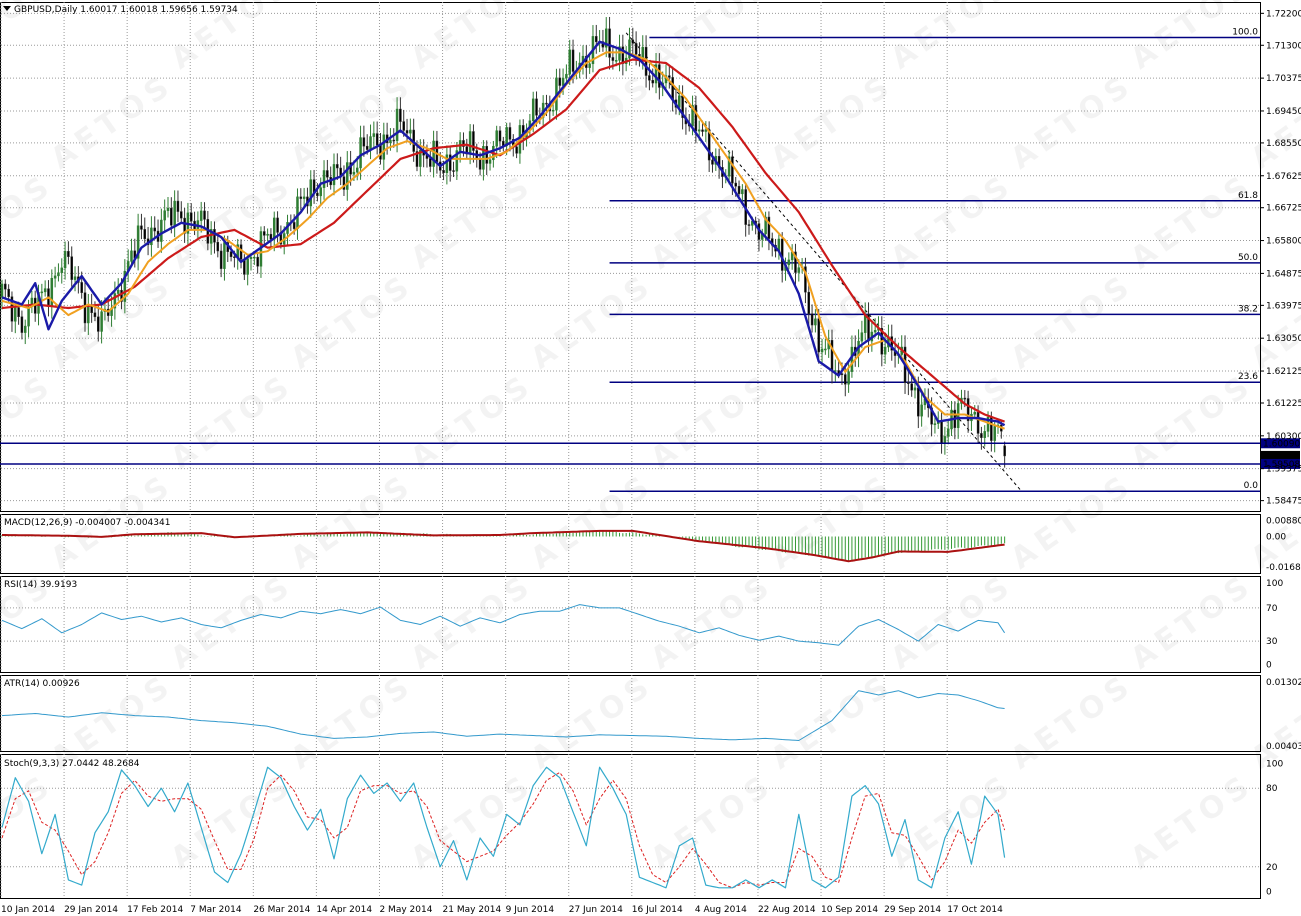 The width and height of the screenshot is (1301, 916). What do you see at coordinates (1248, 258) in the screenshot?
I see `fib-level-label: 50.0` at bounding box center [1248, 258].